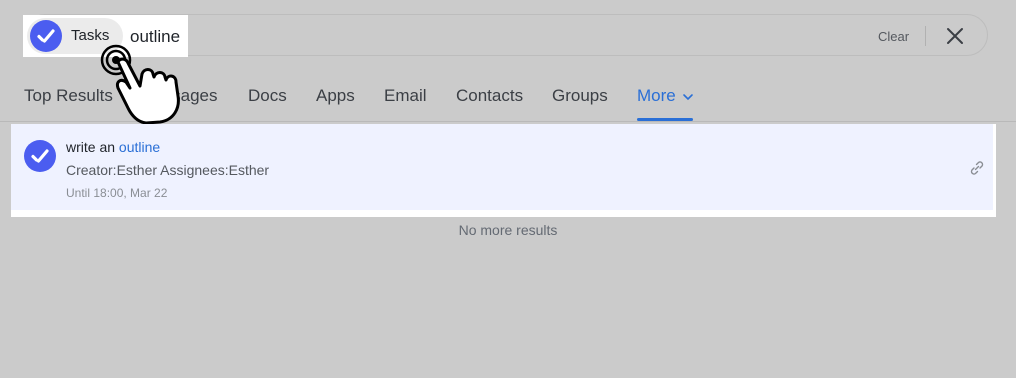 The height and width of the screenshot is (378, 1016). Describe the element at coordinates (925, 36) in the screenshot. I see `search-bar-divider` at that location.